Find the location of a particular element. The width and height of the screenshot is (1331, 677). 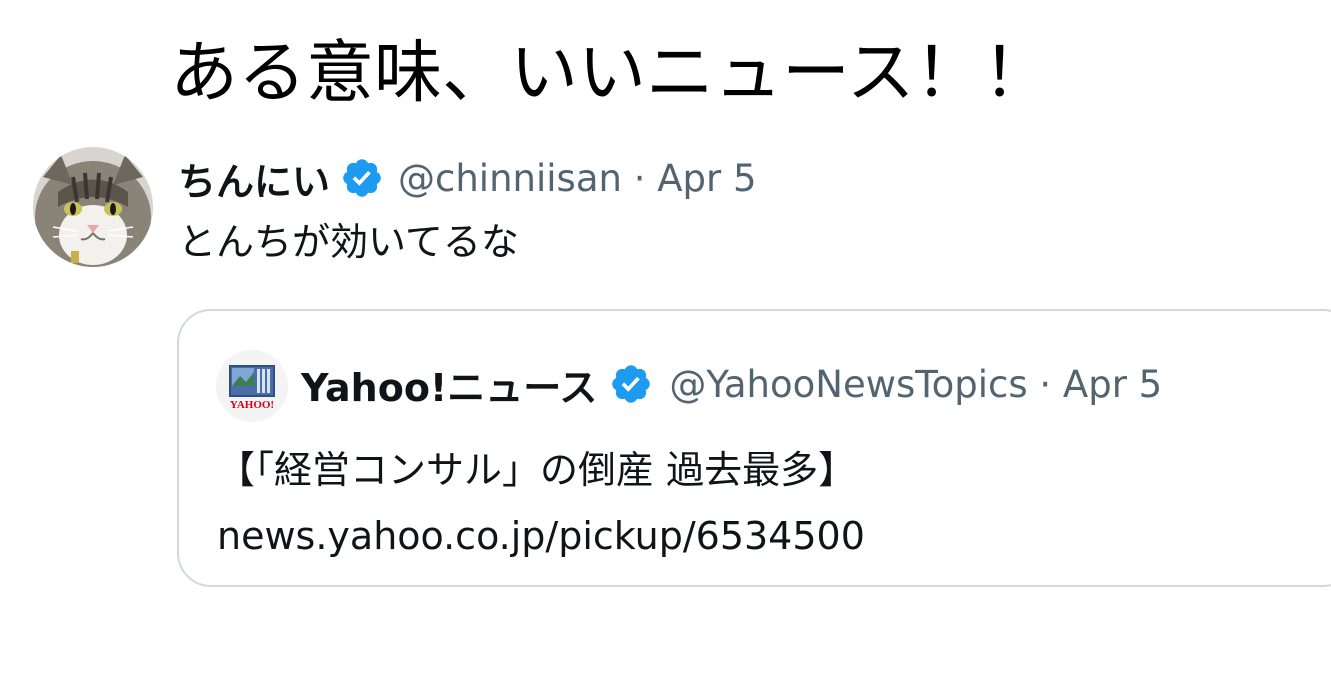

yahoo-news-logo-icon: YAHOO! is located at coordinates (252, 386).